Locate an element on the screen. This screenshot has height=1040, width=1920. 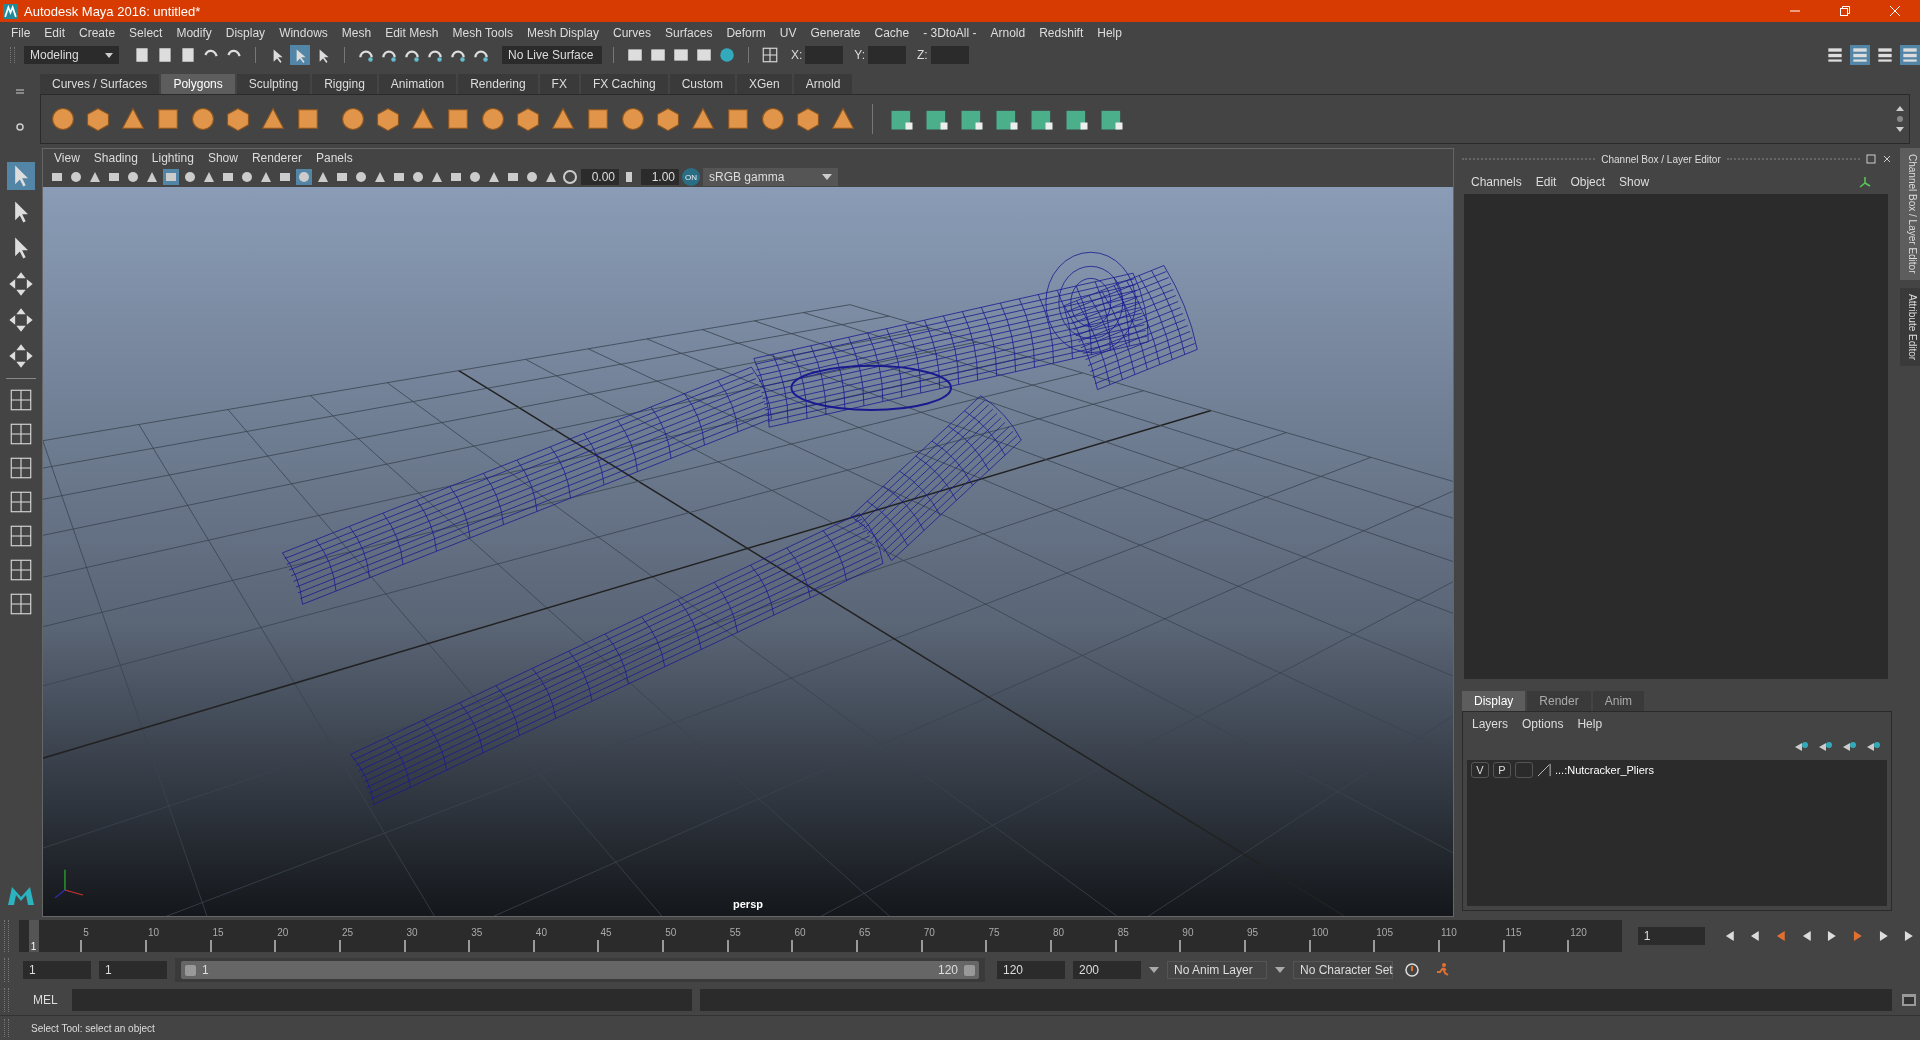
axes-icon is located at coordinates (1865, 182).